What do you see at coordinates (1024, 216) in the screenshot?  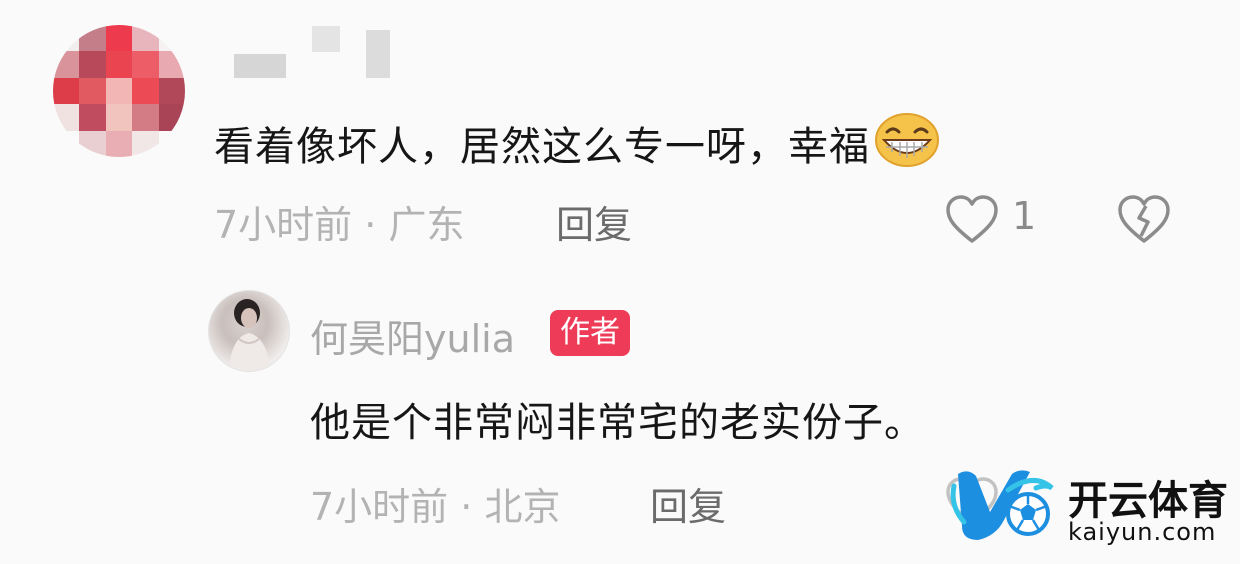 I see `like-count: 1` at bounding box center [1024, 216].